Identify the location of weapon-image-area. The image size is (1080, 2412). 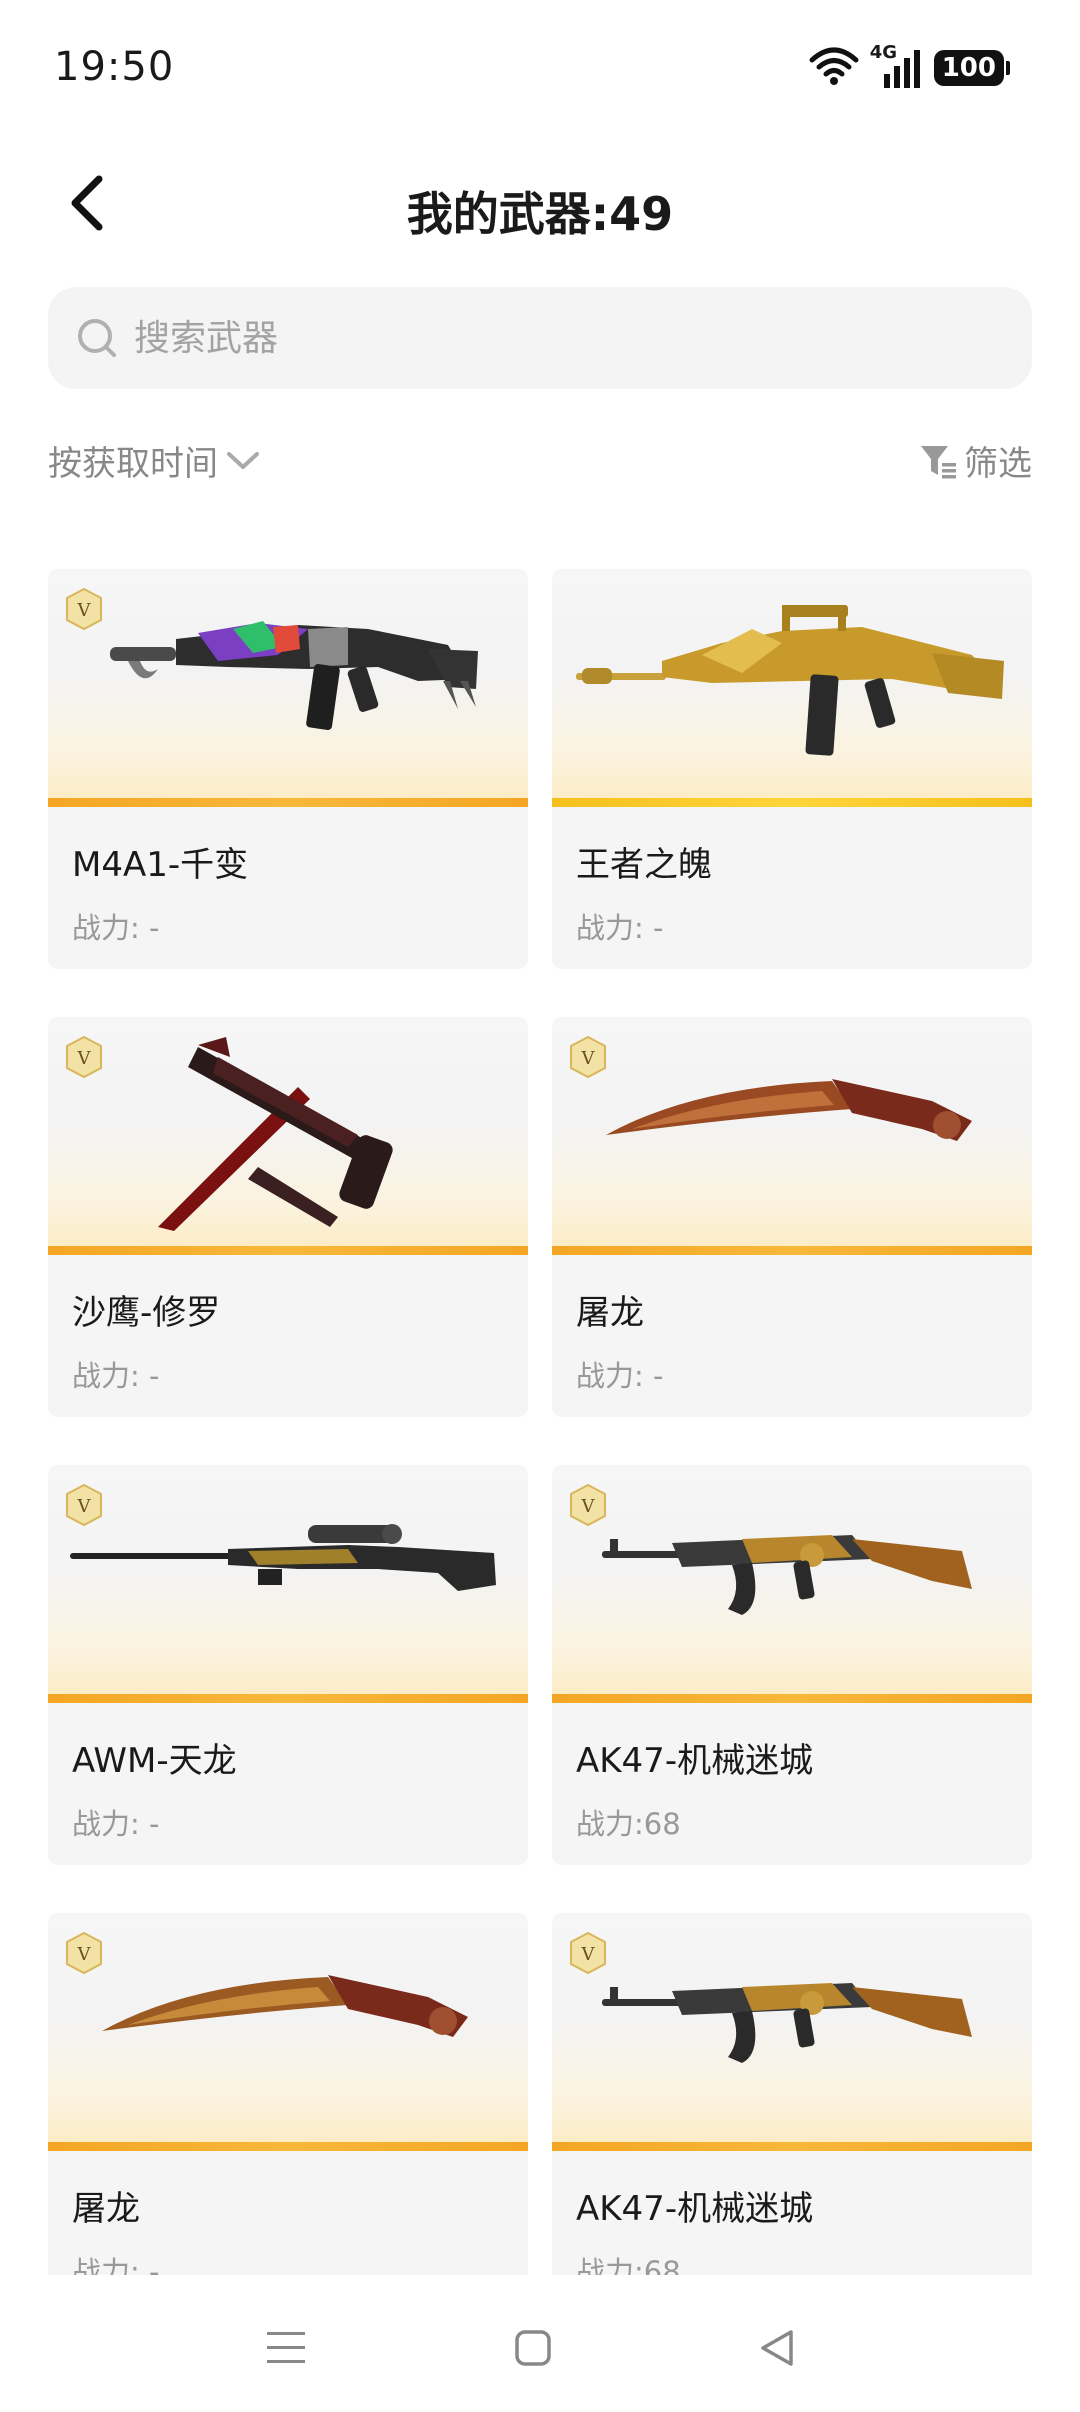
(792, 688).